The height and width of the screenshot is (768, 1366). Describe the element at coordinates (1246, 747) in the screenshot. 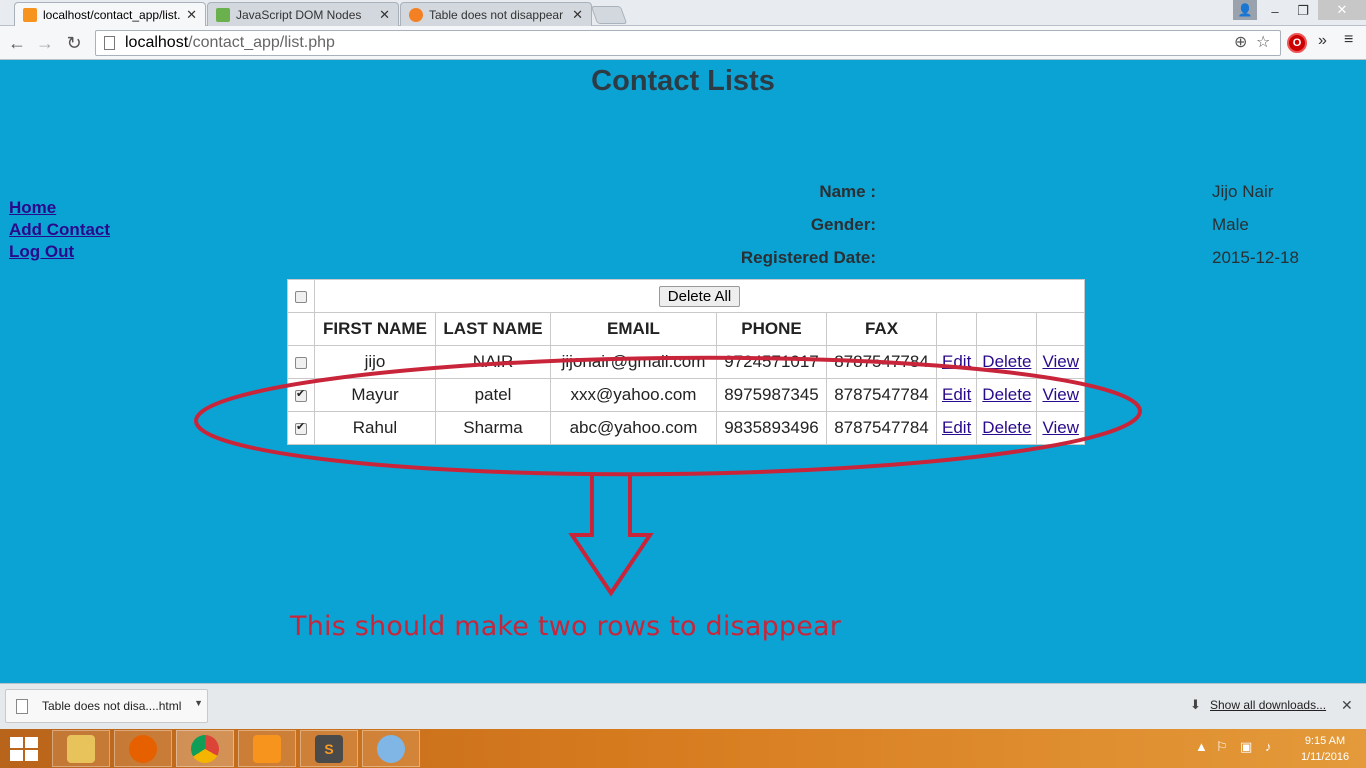

I see `network-icon: ▣` at that location.